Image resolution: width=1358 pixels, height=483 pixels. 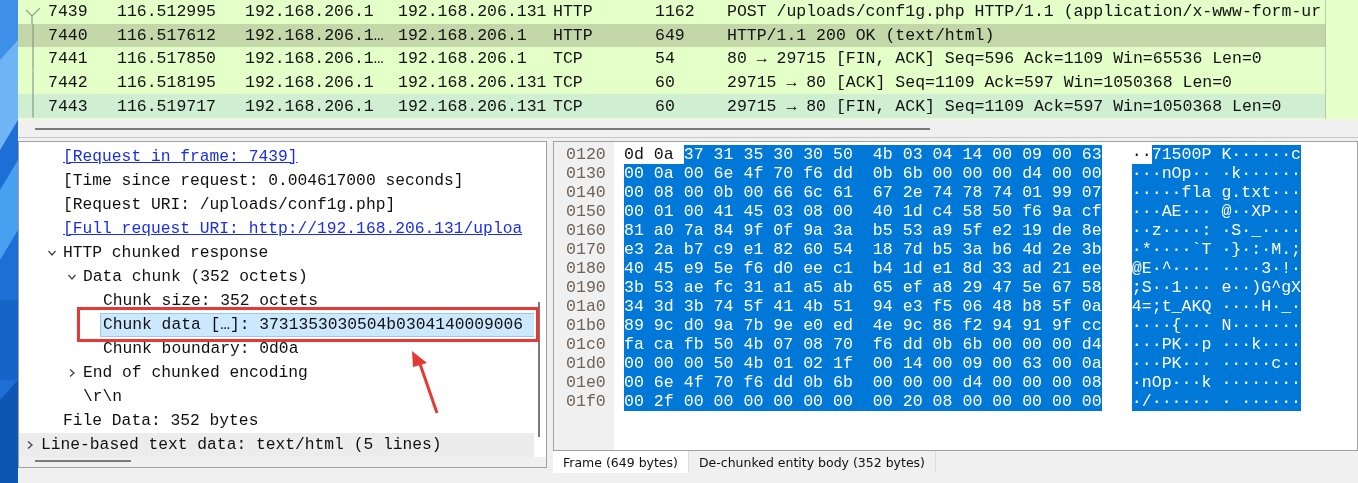 What do you see at coordinates (818, 154) in the screenshot?
I see `hex-byte: 30` at bounding box center [818, 154].